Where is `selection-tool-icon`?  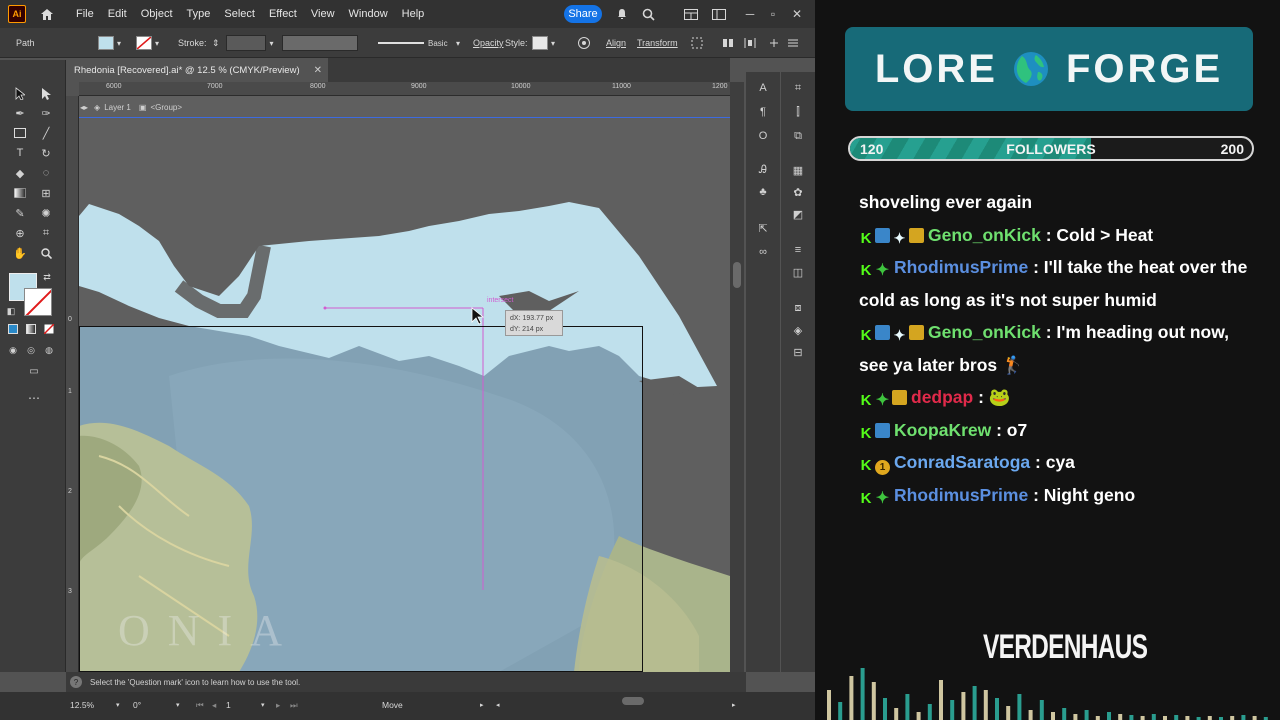 selection-tool-icon is located at coordinates (20, 93).